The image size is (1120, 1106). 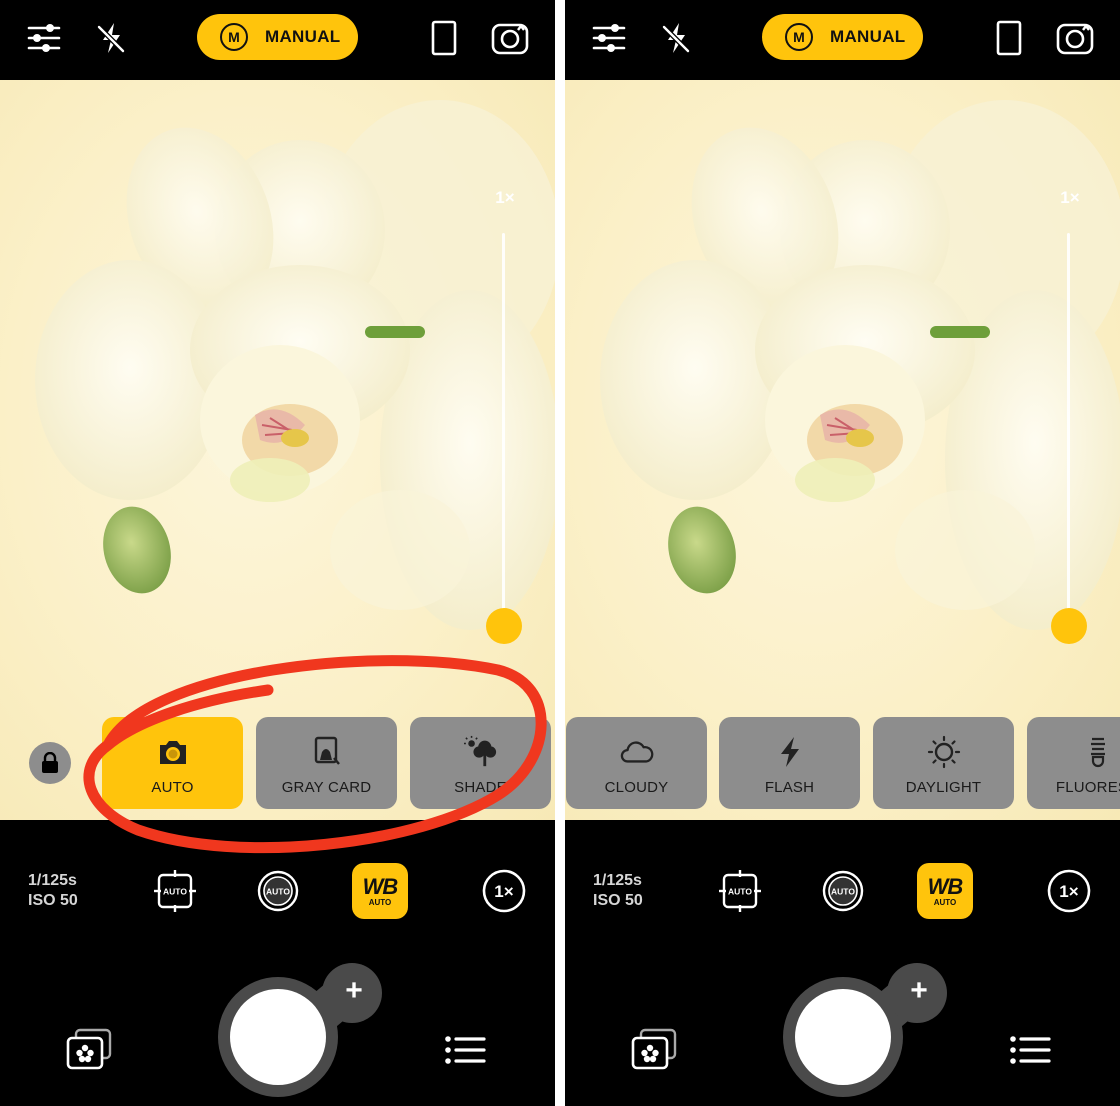 I want to click on wb-preset-gray-card: GRAY CARD, so click(x=326, y=763).